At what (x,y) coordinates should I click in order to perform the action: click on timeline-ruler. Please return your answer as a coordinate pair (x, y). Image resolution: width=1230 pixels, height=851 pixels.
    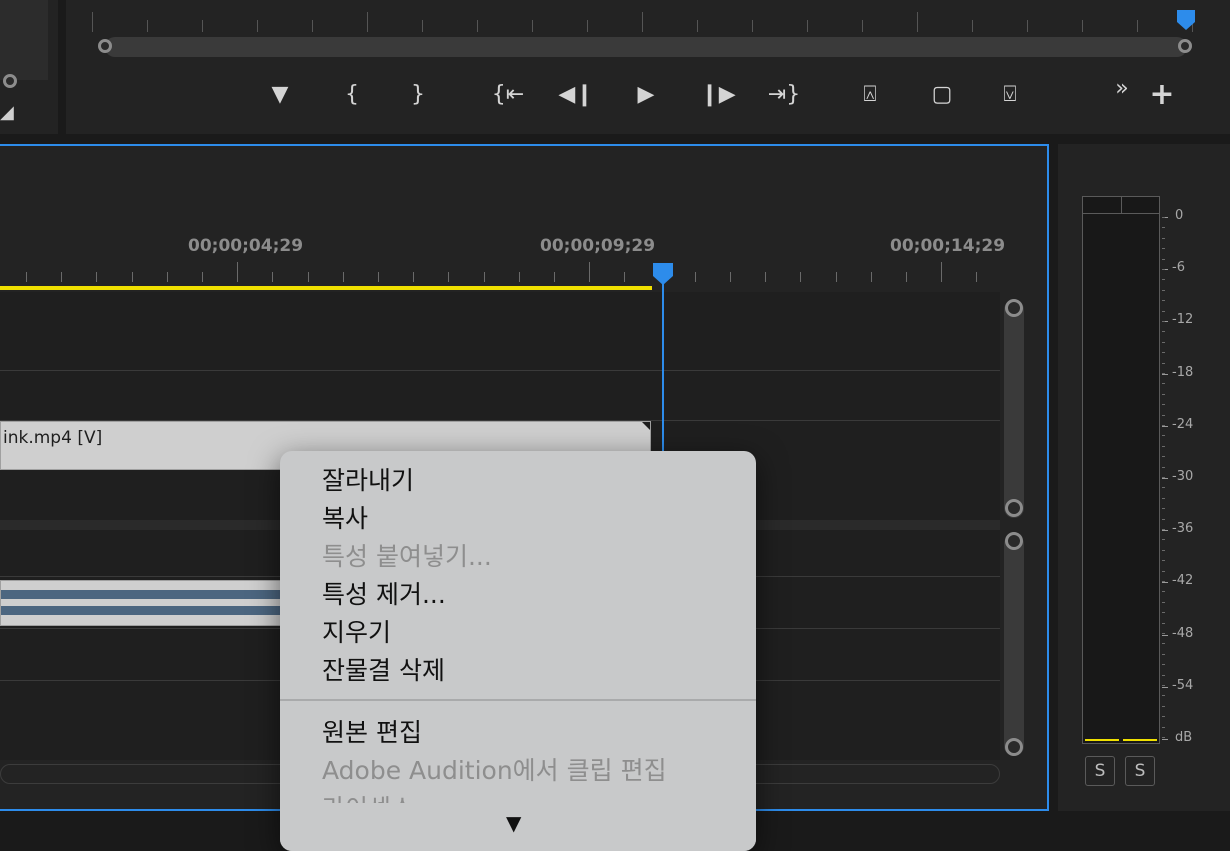
    Looking at the image, I should click on (500, 270).